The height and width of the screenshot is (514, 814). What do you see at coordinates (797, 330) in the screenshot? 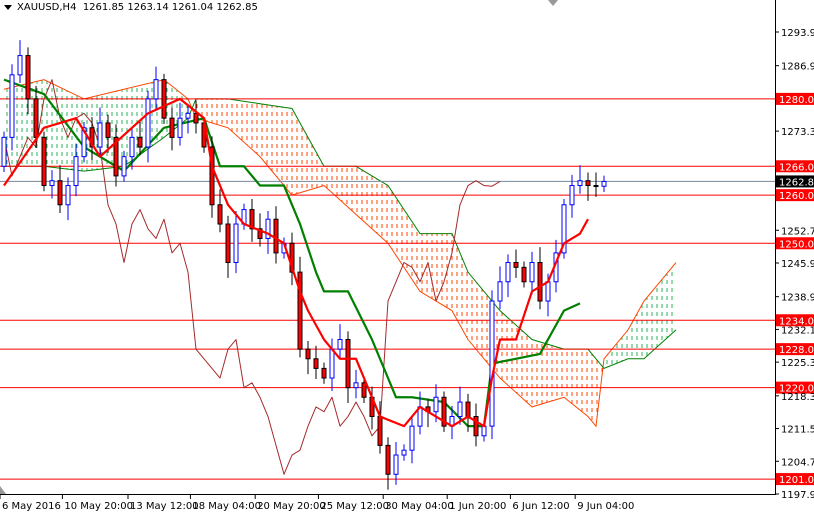
I see `price-tick-label: 1232.10` at bounding box center [797, 330].